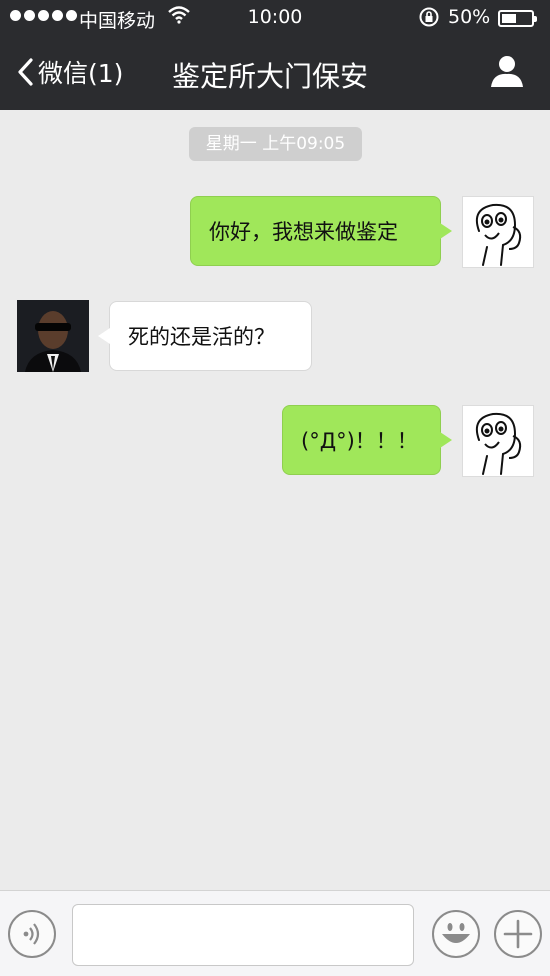 The image size is (550, 976). What do you see at coordinates (270, 76) in the screenshot?
I see `chat-title: 鉴定所大门保安` at bounding box center [270, 76].